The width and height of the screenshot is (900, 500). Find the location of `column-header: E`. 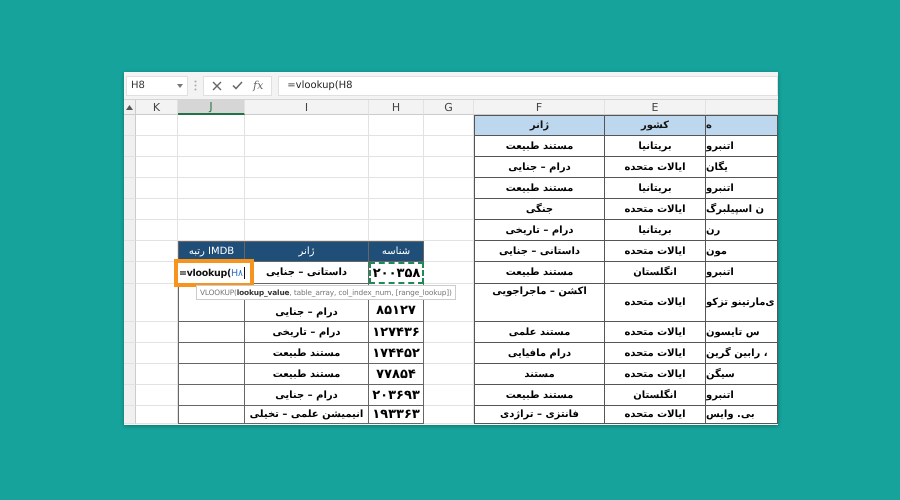

column-header: E is located at coordinates (655, 107).